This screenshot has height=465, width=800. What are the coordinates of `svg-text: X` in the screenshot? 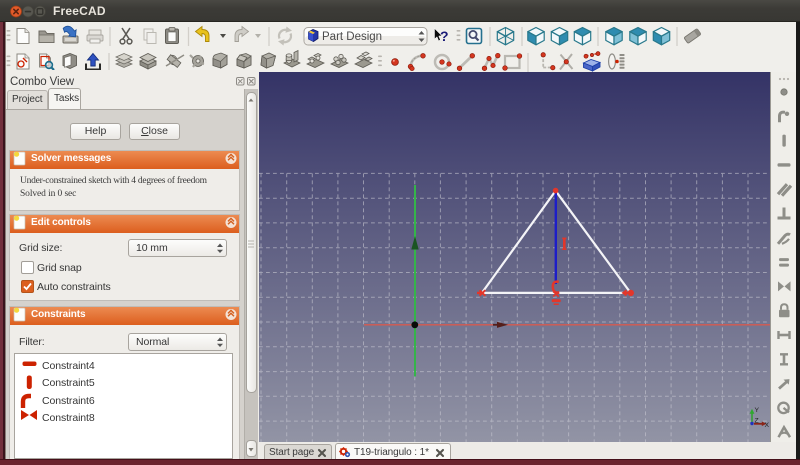 It's located at (767, 425).